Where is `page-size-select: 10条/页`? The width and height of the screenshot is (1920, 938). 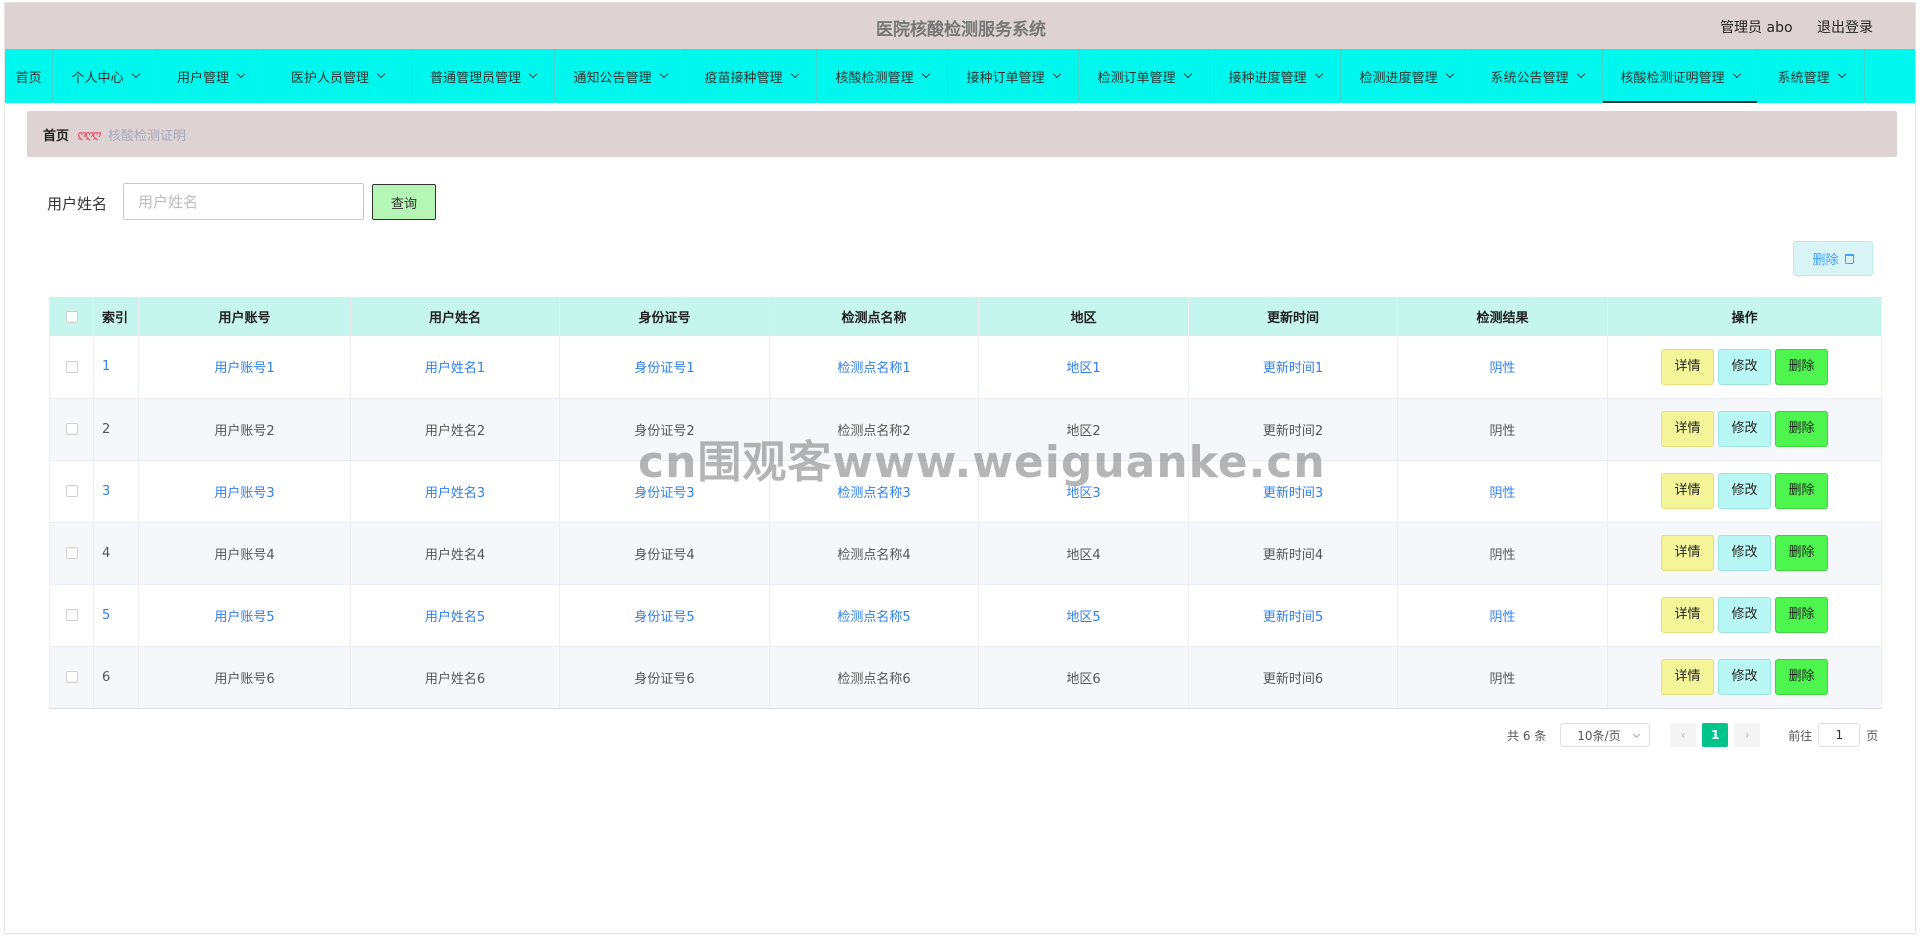 page-size-select: 10条/页 is located at coordinates (1605, 735).